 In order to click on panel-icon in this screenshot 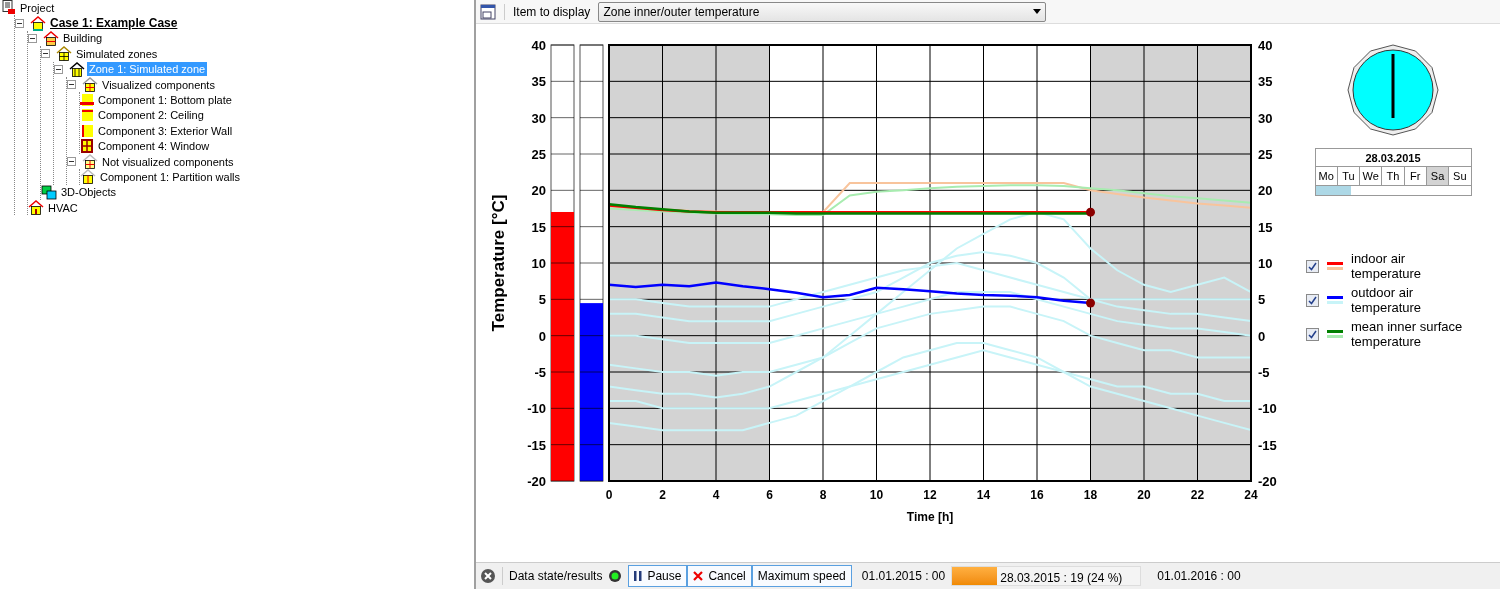, I will do `click(488, 11)`.